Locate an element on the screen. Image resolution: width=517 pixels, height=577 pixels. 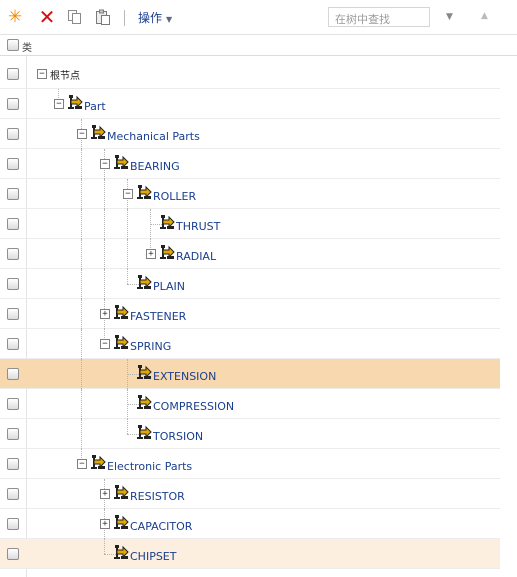
tree-row: − Part is located at coordinates (250, 104).